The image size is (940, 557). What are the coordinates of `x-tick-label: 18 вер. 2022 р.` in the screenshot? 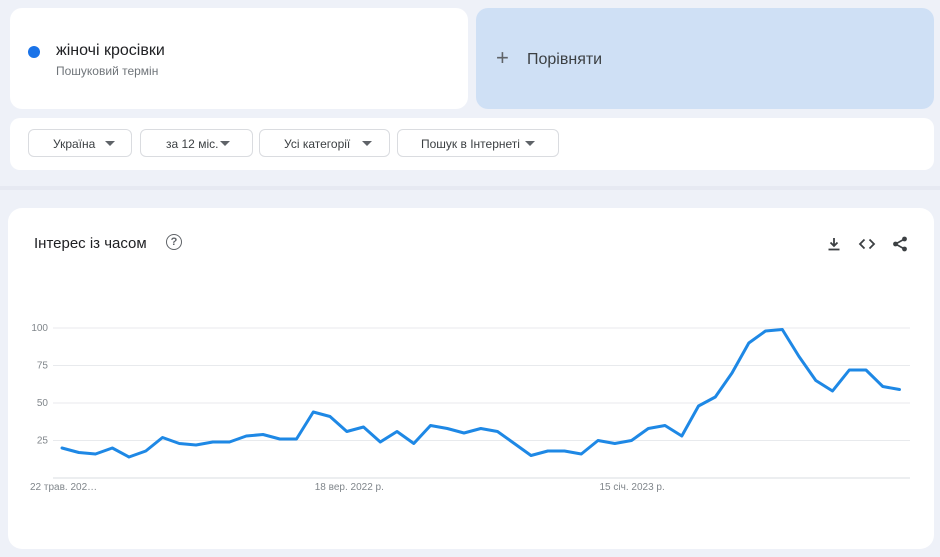 It's located at (349, 487).